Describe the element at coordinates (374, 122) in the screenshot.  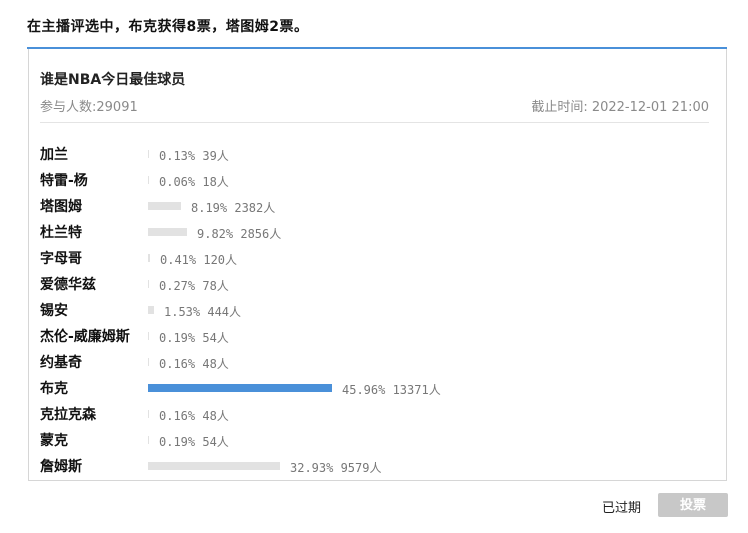
I see `meta-divider` at that location.